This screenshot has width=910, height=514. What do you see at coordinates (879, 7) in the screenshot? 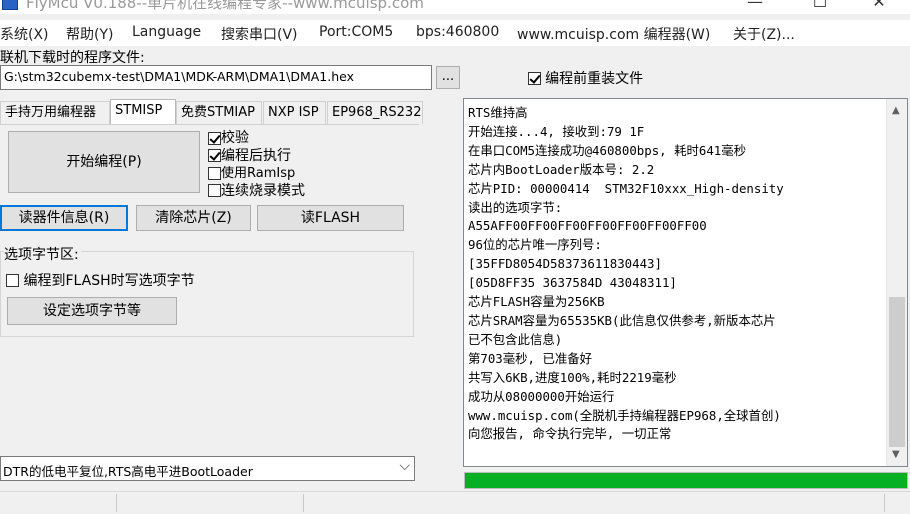
I see `close-button: ✕` at bounding box center [879, 7].